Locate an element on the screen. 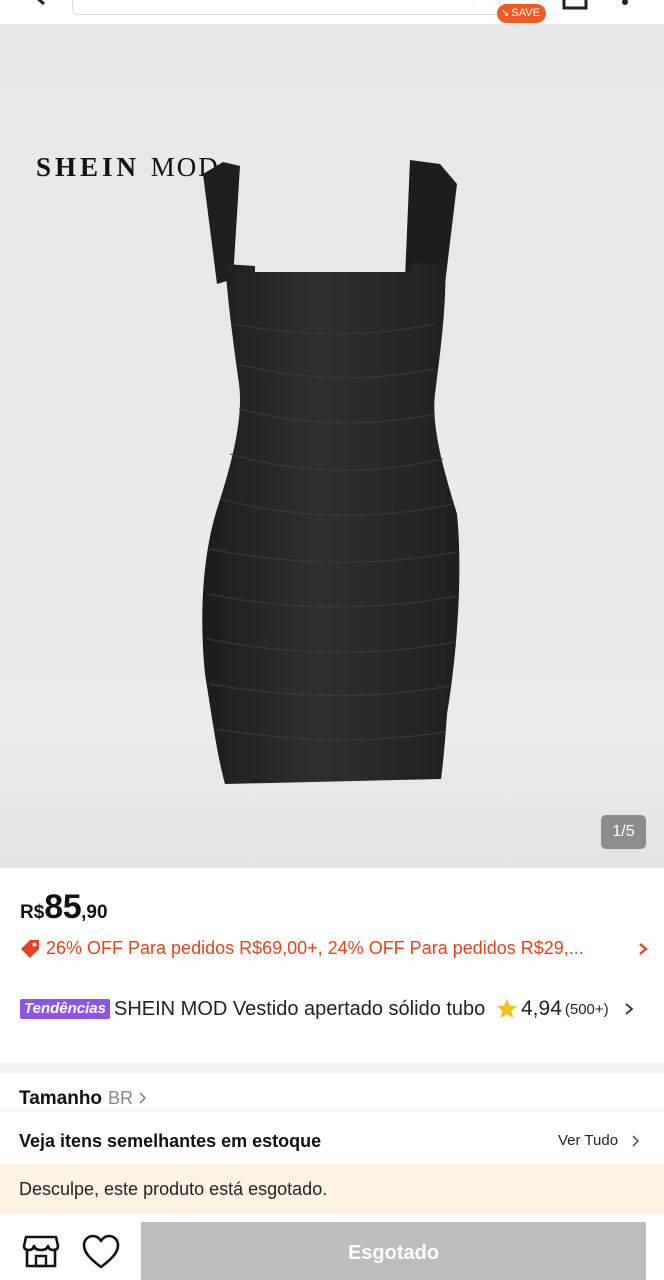 Image resolution: width=664 pixels, height=1280 pixels. brand-logo-main: SHEIN is located at coordinates (88, 167).